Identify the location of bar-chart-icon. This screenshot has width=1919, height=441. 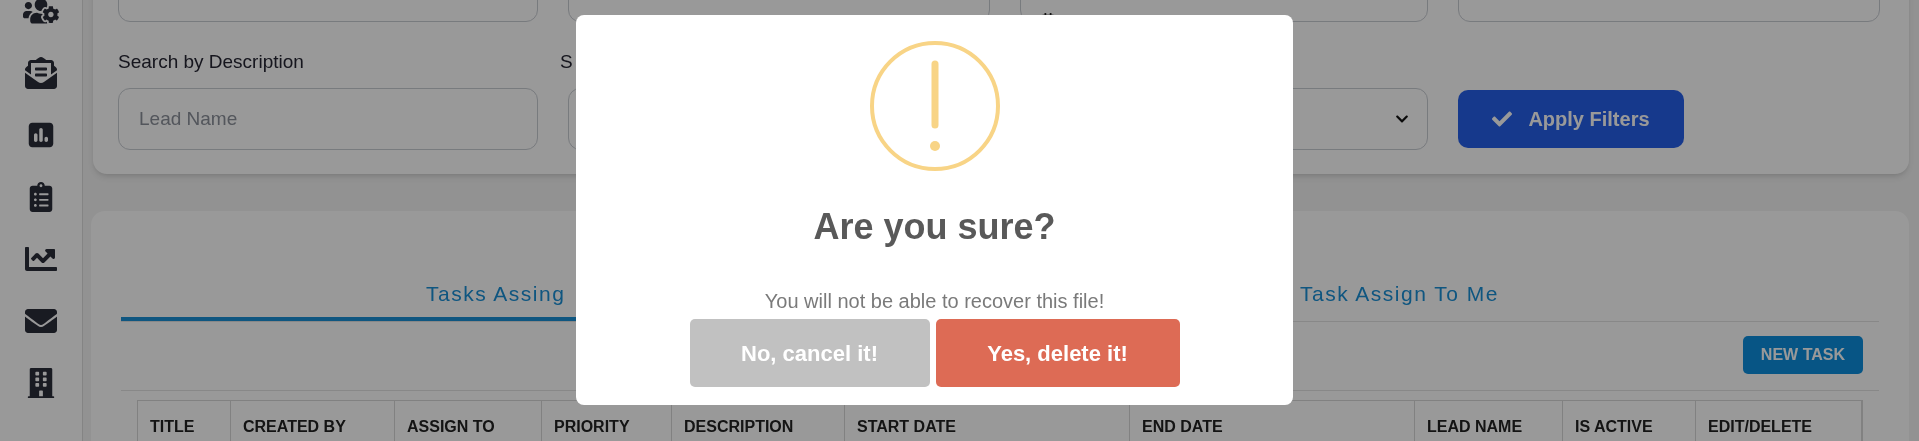
(41, 135).